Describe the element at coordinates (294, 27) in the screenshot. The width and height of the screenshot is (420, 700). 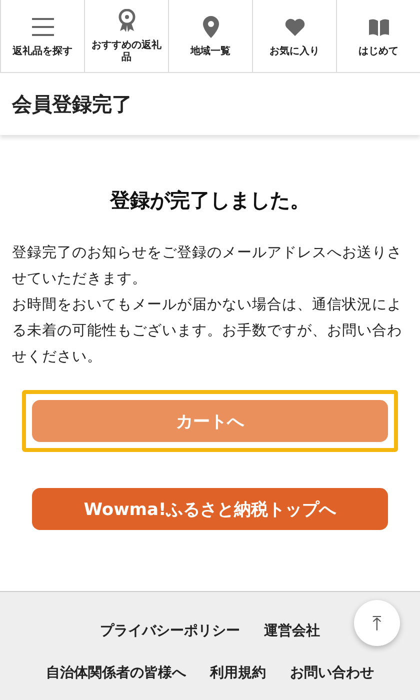
I see `heart-icon` at that location.